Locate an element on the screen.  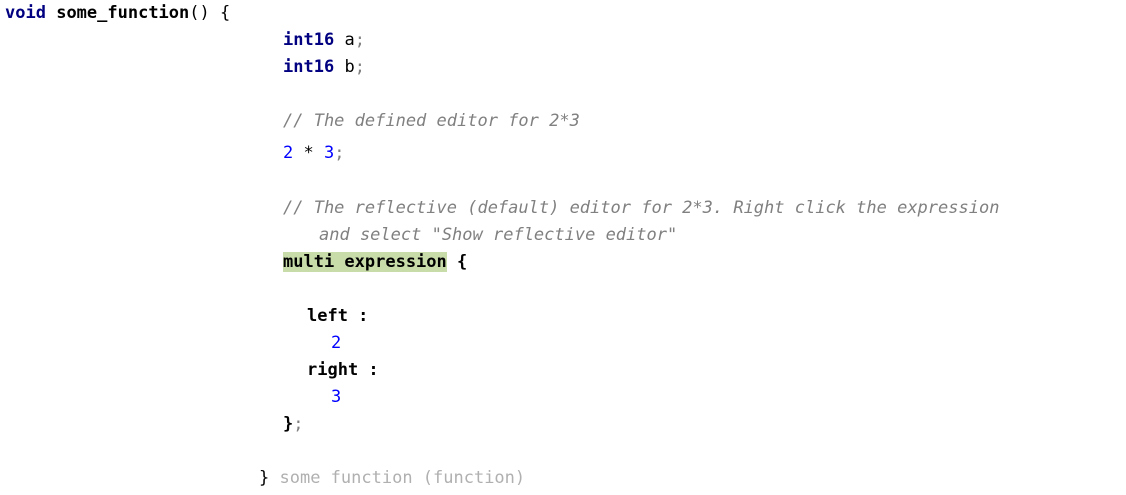
declaration-b: int16 b; is located at coordinates (324, 67).